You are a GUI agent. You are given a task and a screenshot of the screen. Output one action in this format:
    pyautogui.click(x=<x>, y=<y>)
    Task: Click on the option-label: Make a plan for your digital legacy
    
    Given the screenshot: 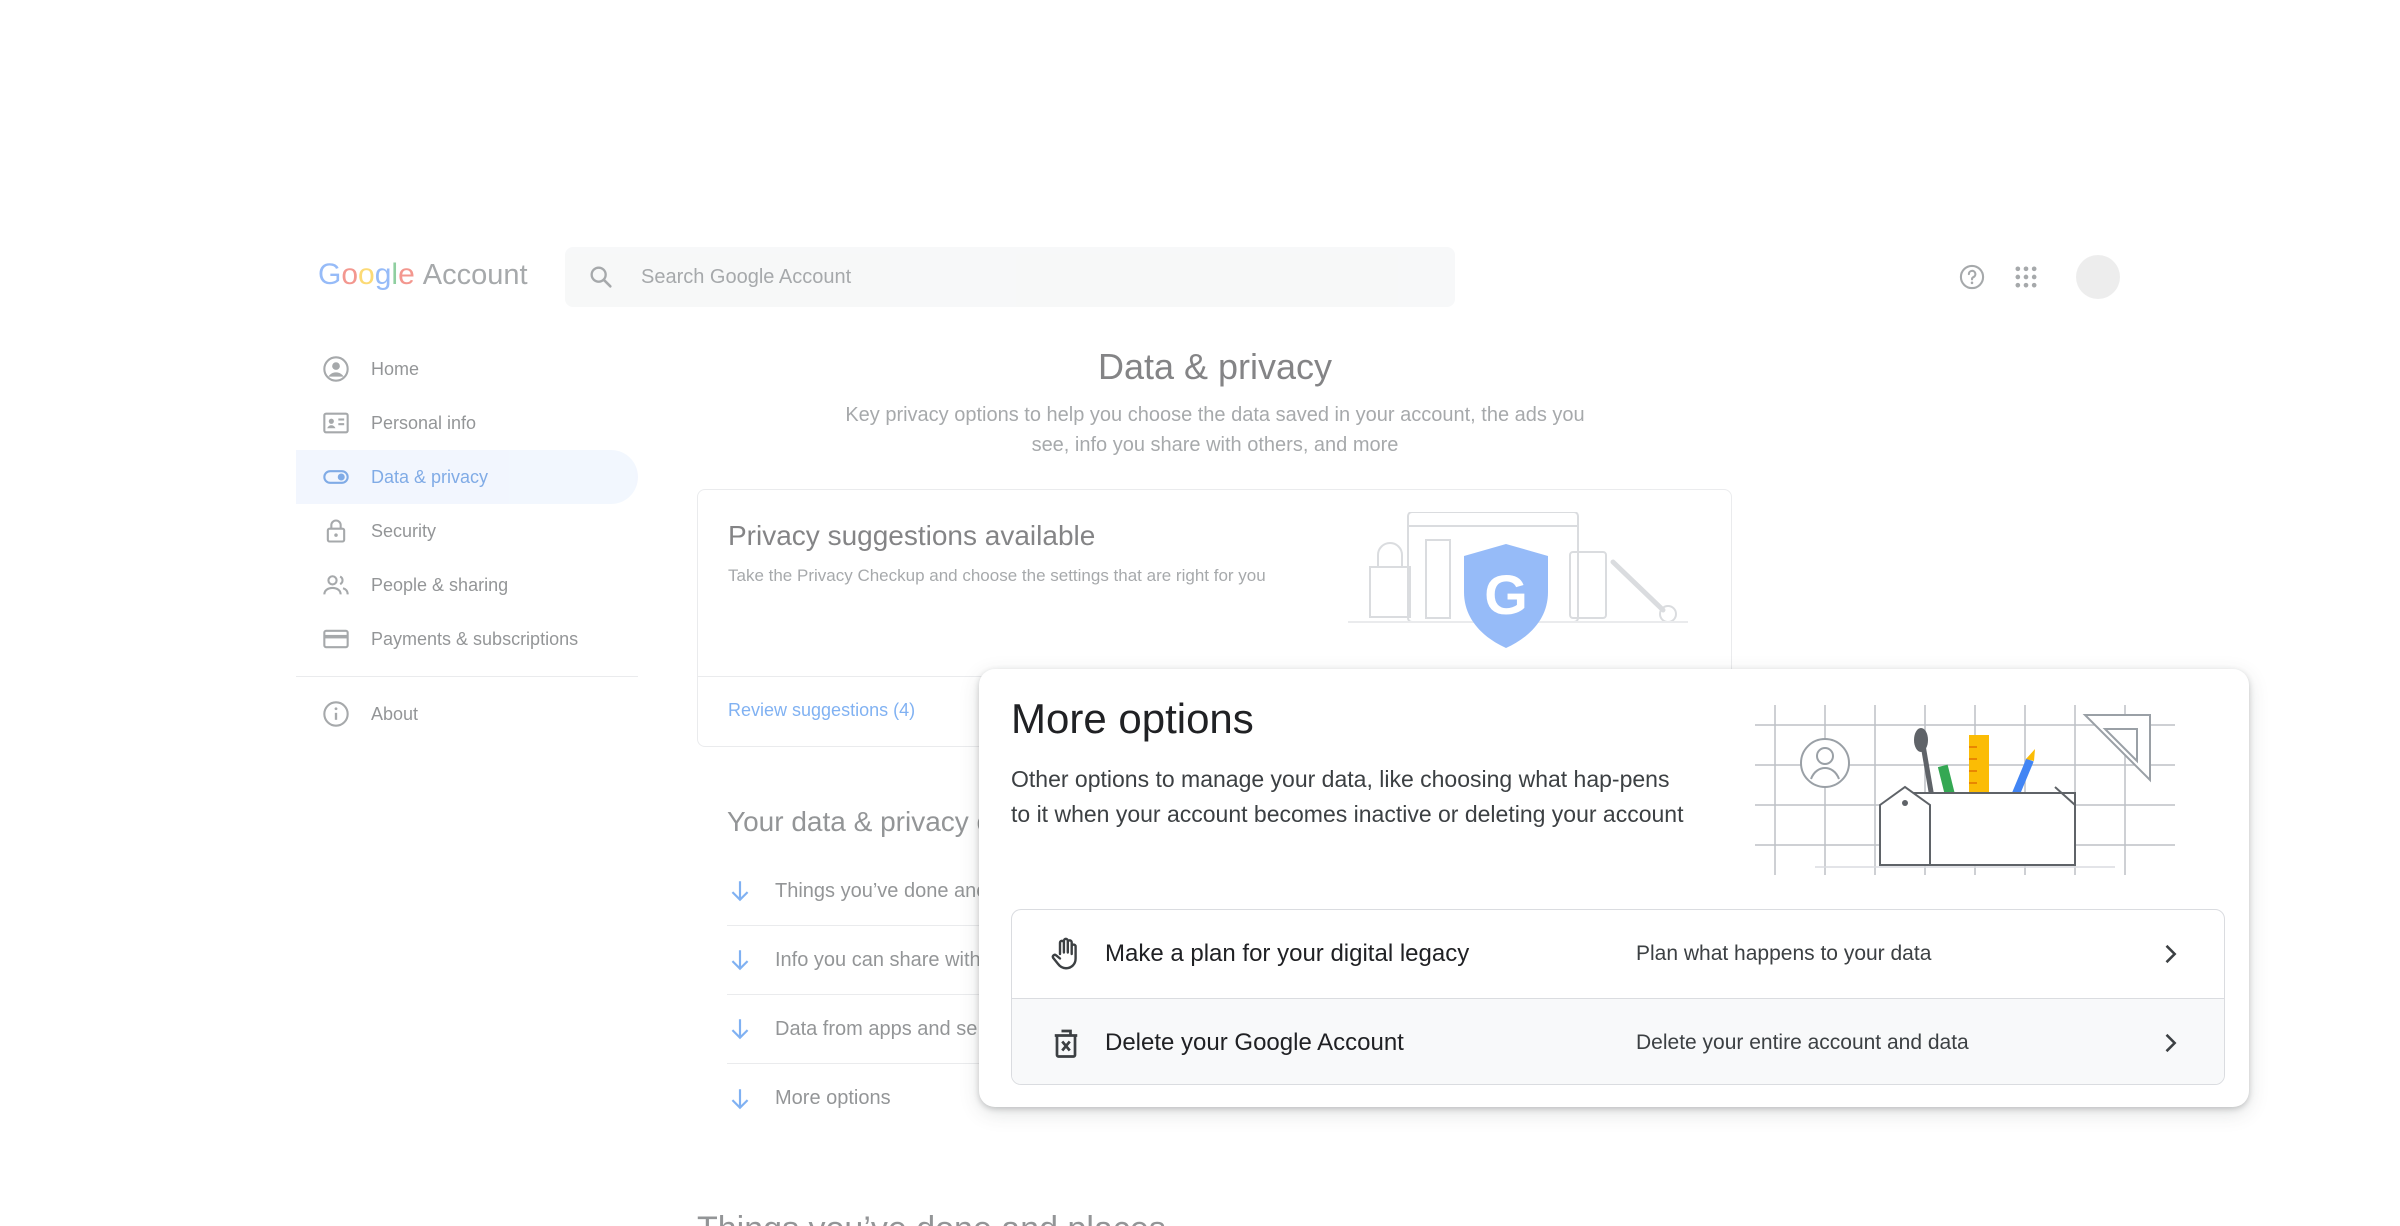 What is the action you would take?
    pyautogui.click(x=1287, y=953)
    